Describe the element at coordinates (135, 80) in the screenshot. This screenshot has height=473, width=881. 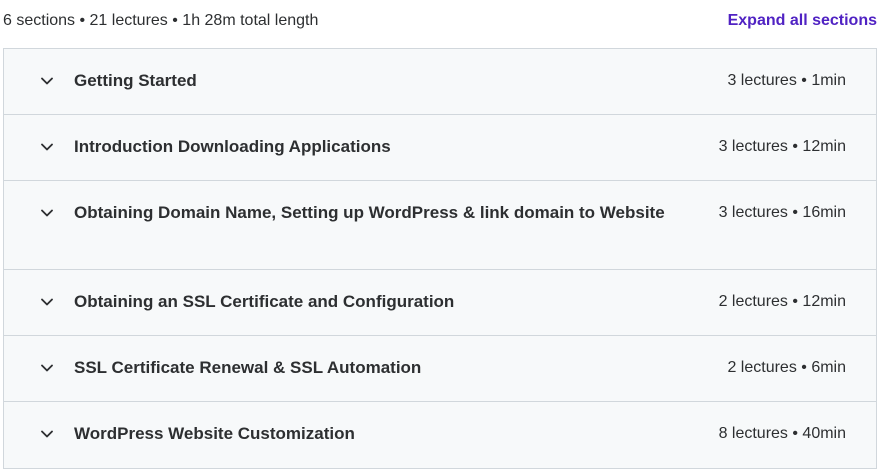
I see `section-title: Getting Started` at that location.